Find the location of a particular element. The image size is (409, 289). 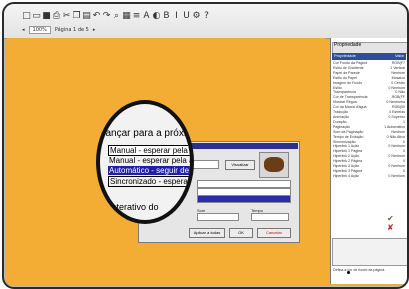

cancel-button: Cancelar is located at coordinates (274, 233).